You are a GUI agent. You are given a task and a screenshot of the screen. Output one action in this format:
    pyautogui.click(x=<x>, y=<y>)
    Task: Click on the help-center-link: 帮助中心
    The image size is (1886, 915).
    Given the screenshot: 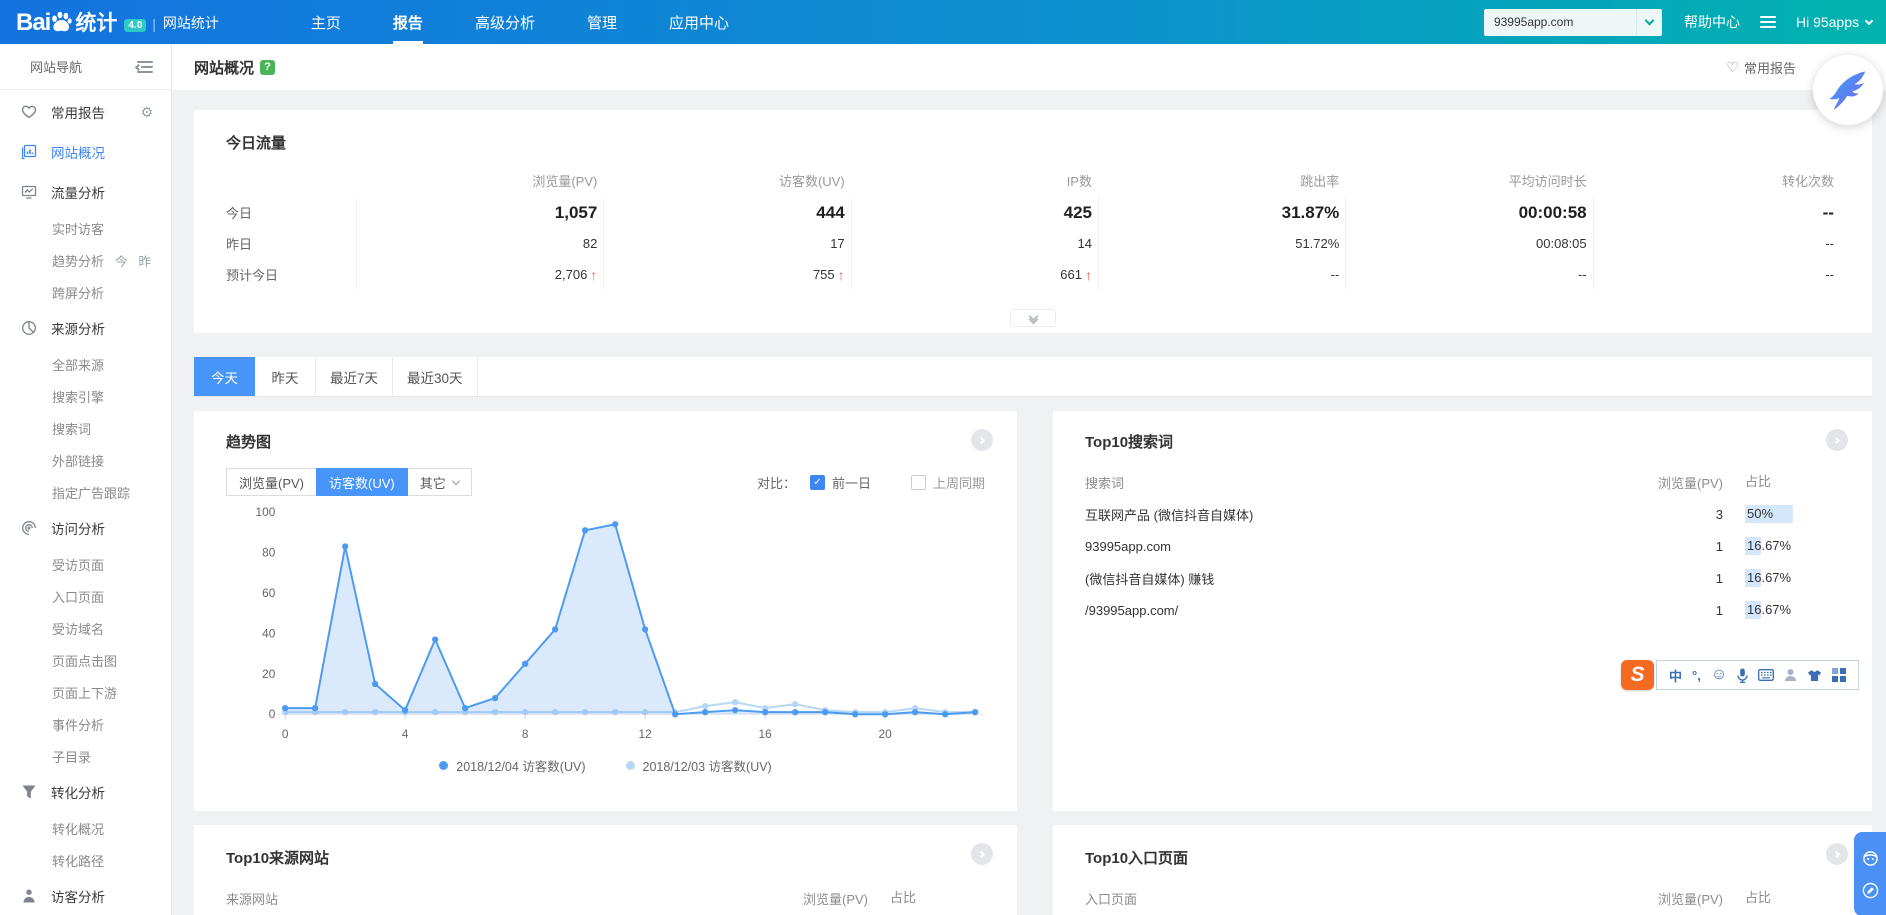 What is the action you would take?
    pyautogui.click(x=1712, y=22)
    